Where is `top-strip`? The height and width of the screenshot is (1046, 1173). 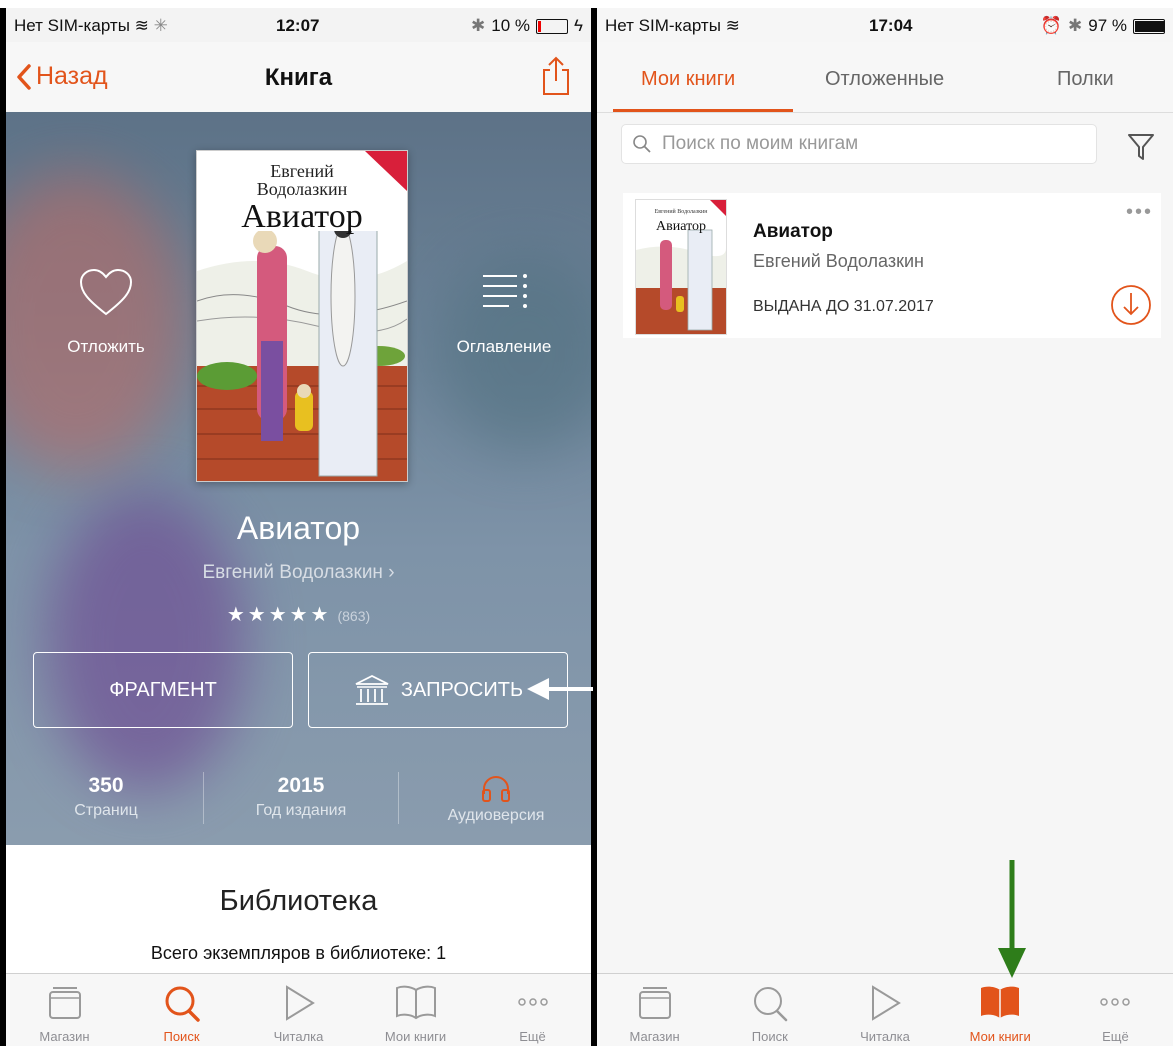 top-strip is located at coordinates (586, 4).